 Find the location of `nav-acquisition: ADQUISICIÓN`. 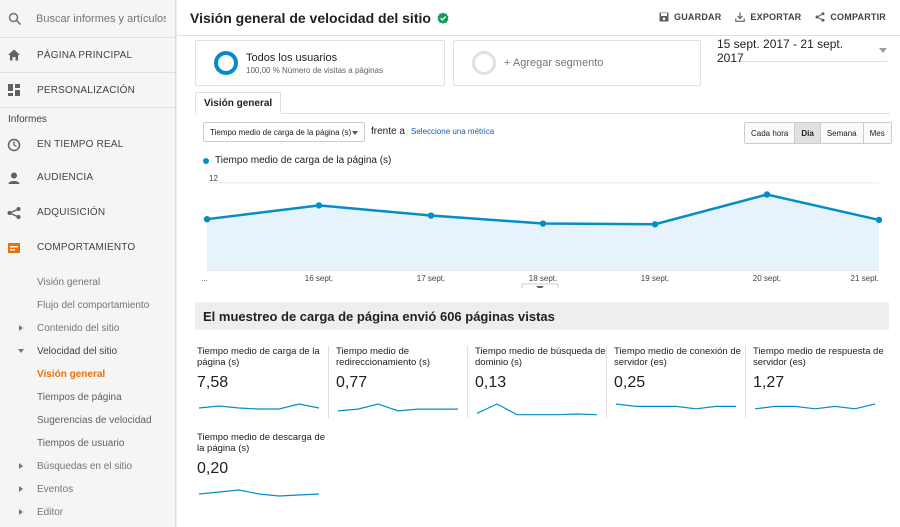

nav-acquisition: ADQUISICIÓN is located at coordinates (87, 212).